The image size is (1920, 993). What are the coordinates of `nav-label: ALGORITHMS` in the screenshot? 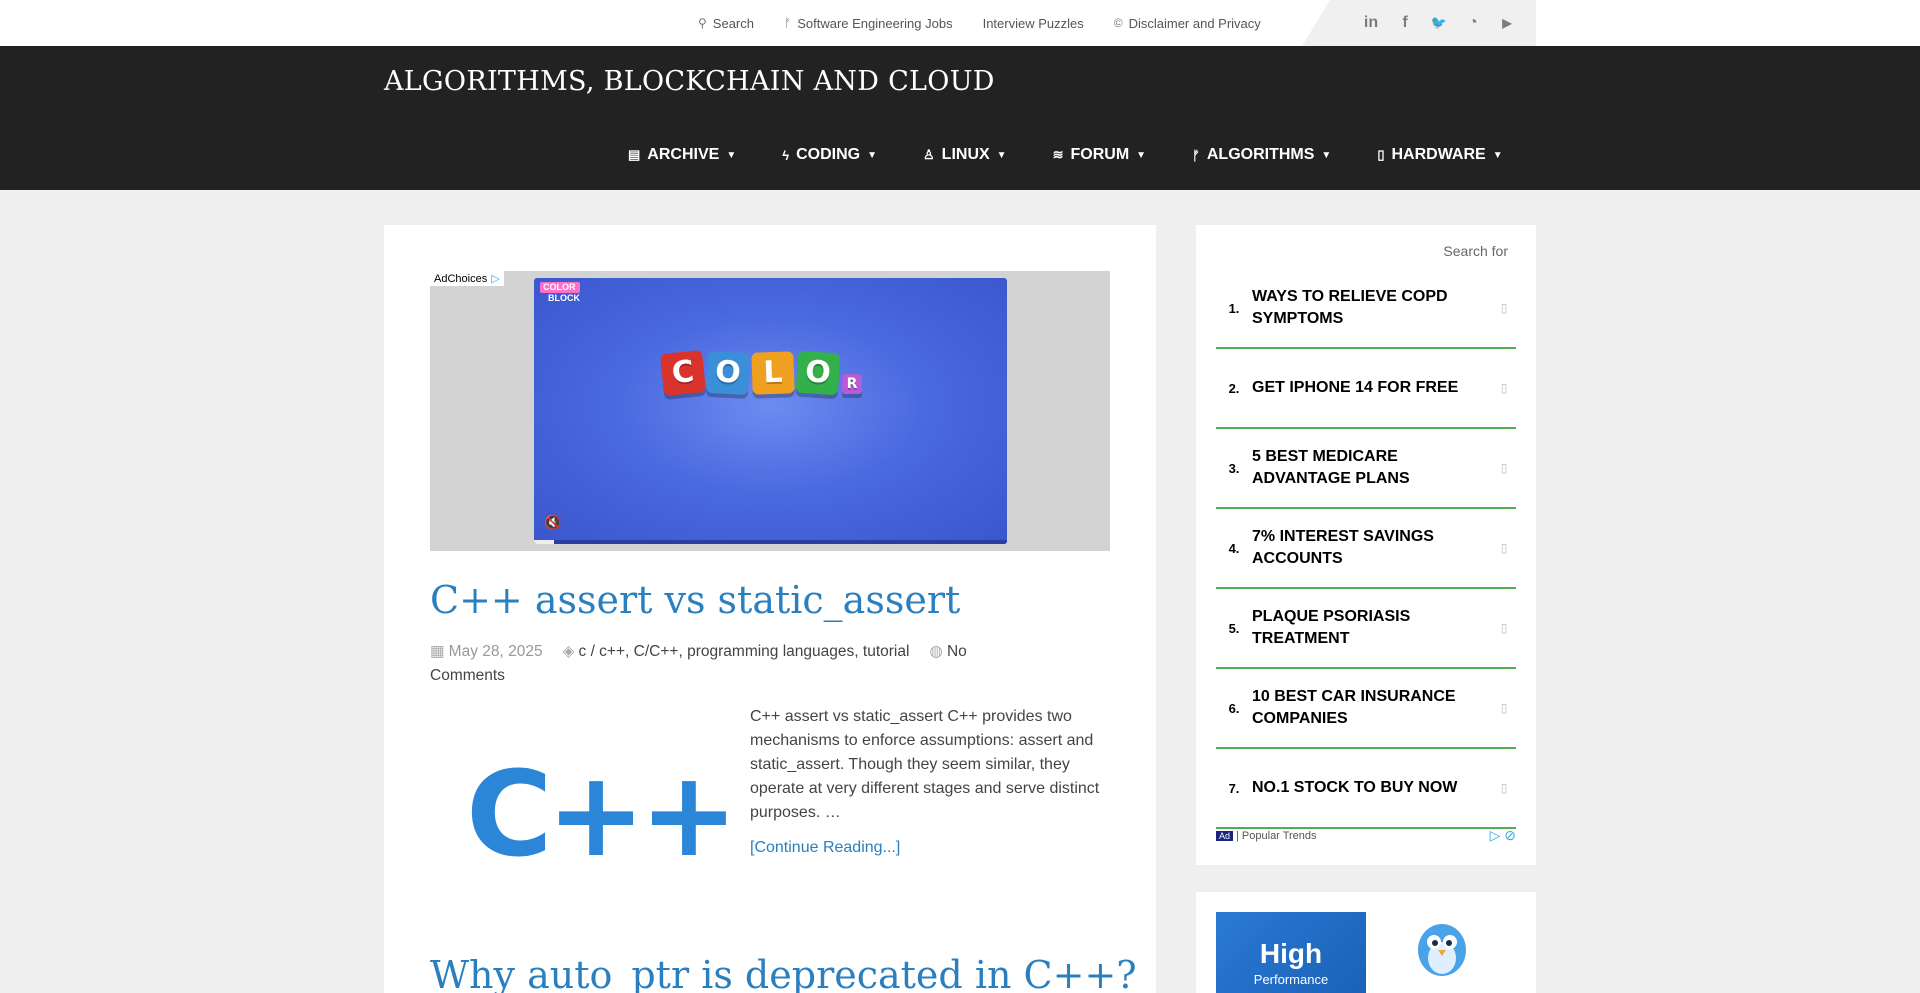 It's located at (1260, 154).